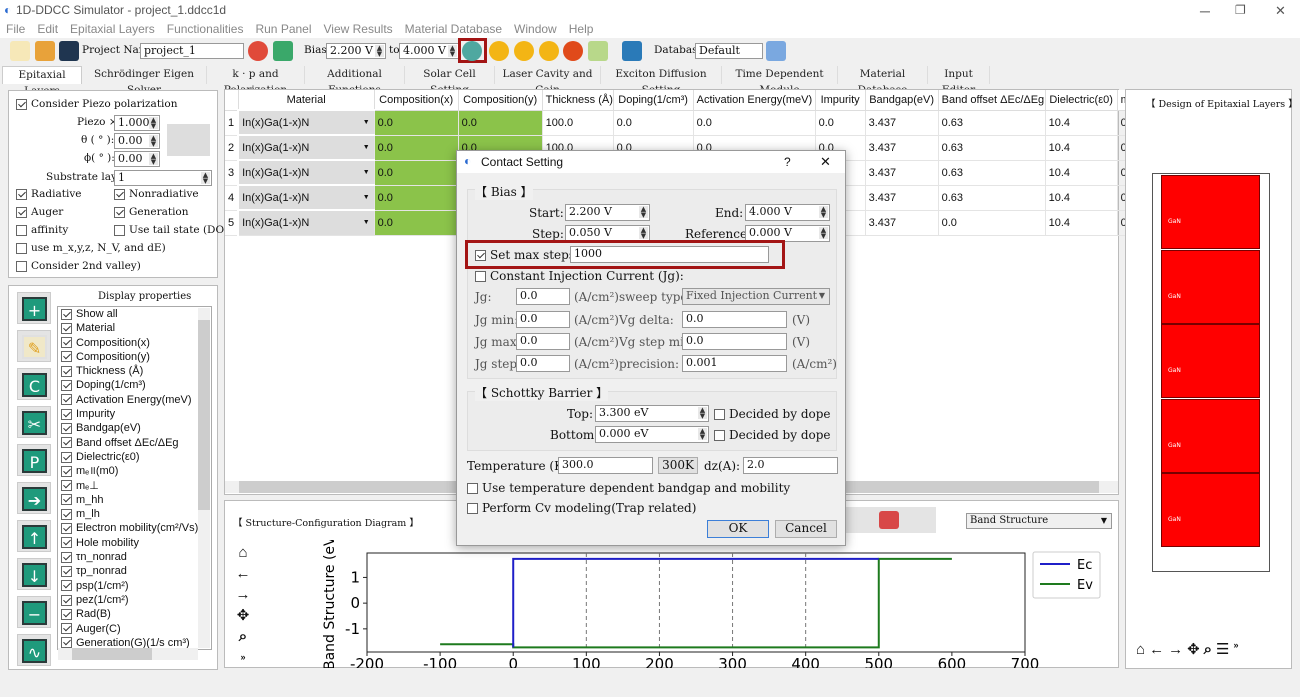  I want to click on second-valley-checkbox: Consider 2nd valley), so click(78, 266).